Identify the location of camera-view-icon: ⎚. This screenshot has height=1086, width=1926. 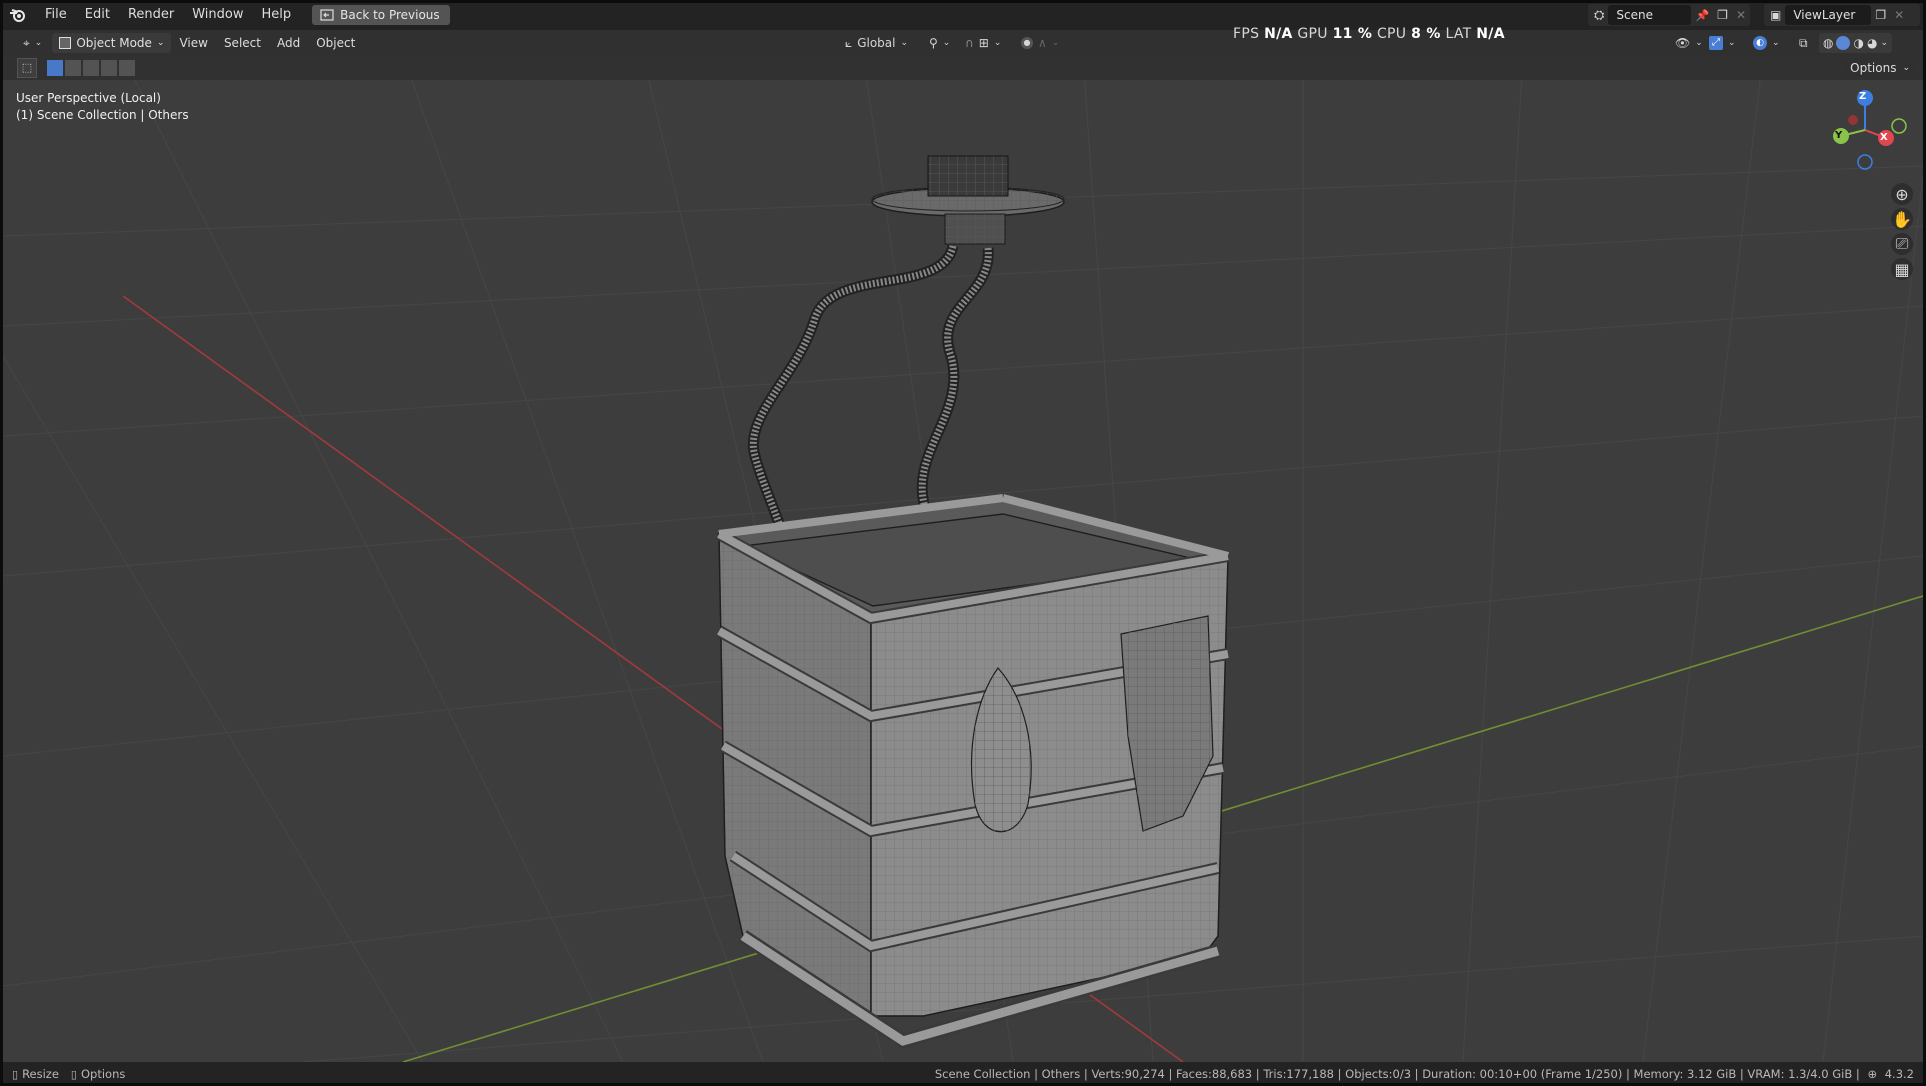
(1902, 244).